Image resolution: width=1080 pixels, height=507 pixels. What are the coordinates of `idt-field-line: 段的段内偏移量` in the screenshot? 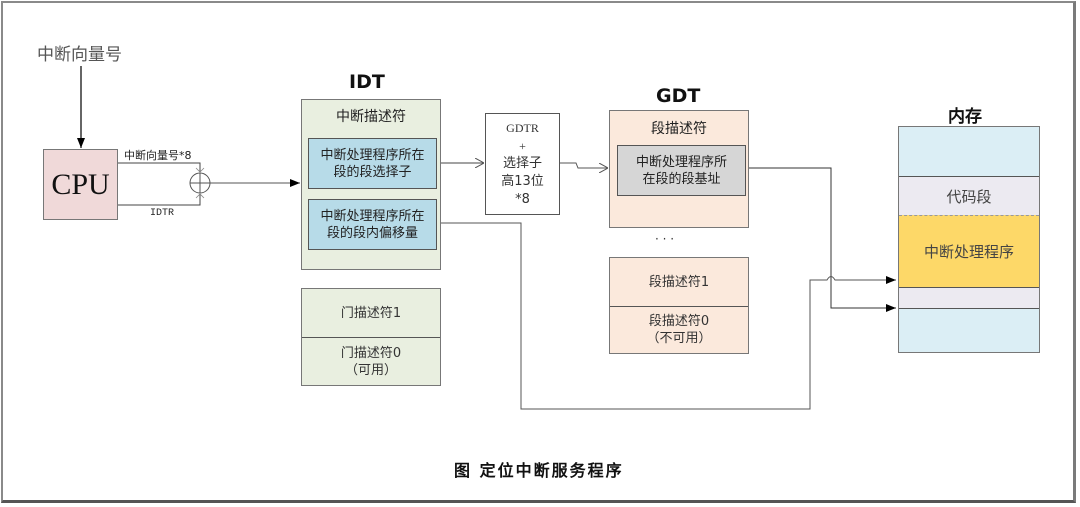 It's located at (372, 233).